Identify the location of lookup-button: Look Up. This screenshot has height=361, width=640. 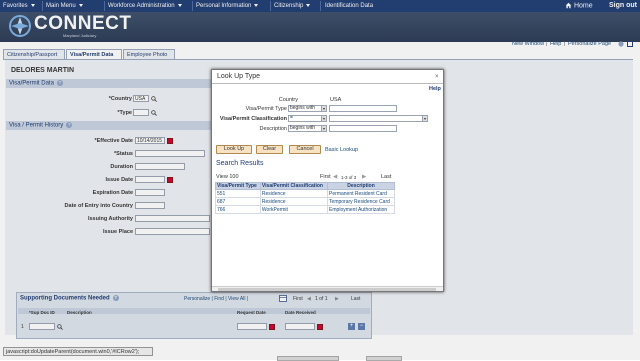
(234, 149).